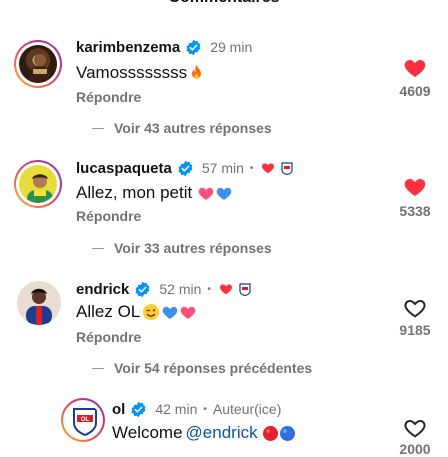 The image size is (448, 457). I want to click on fire-emoji-icon, so click(197, 71).